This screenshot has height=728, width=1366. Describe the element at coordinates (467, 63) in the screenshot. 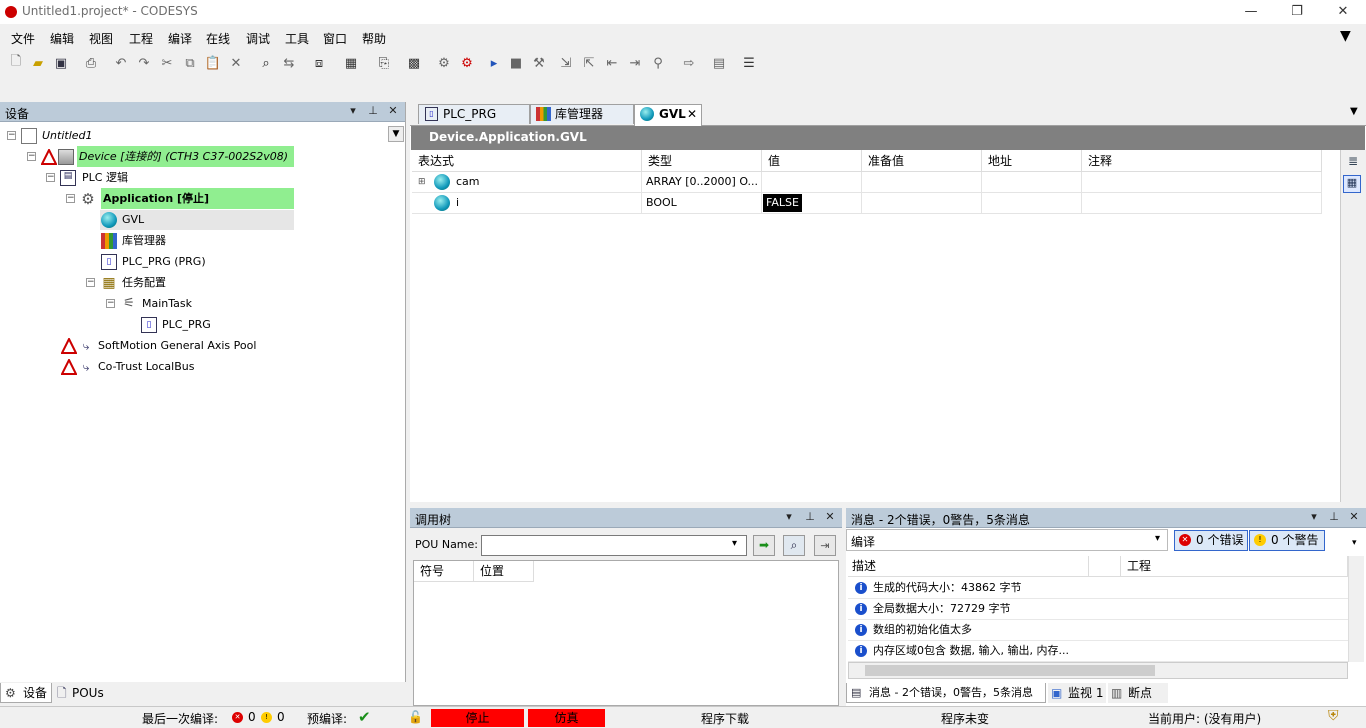

I see `logout-icon: ⚙` at that location.